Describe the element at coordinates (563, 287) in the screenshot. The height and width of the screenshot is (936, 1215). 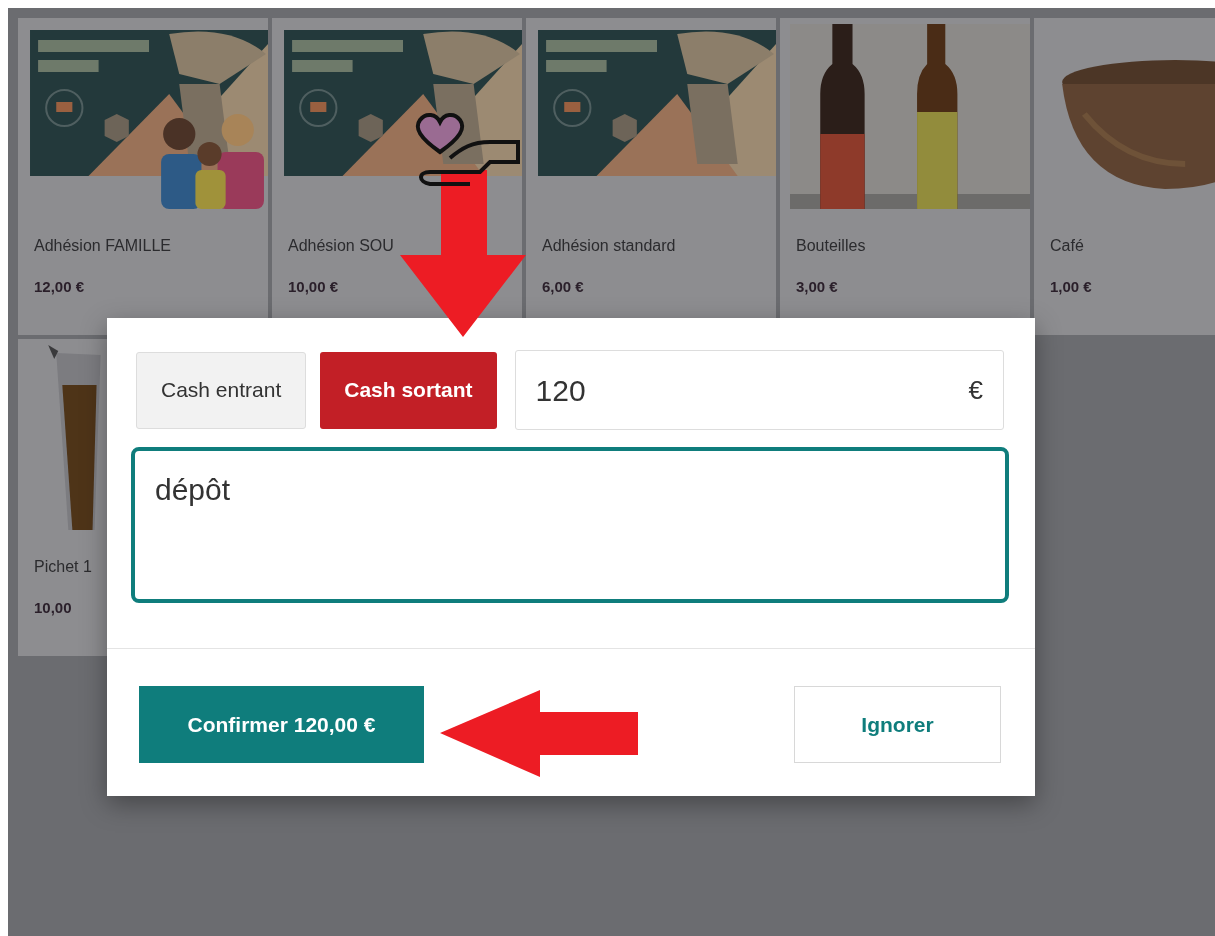
I see `product-price: 6,00 €` at that location.